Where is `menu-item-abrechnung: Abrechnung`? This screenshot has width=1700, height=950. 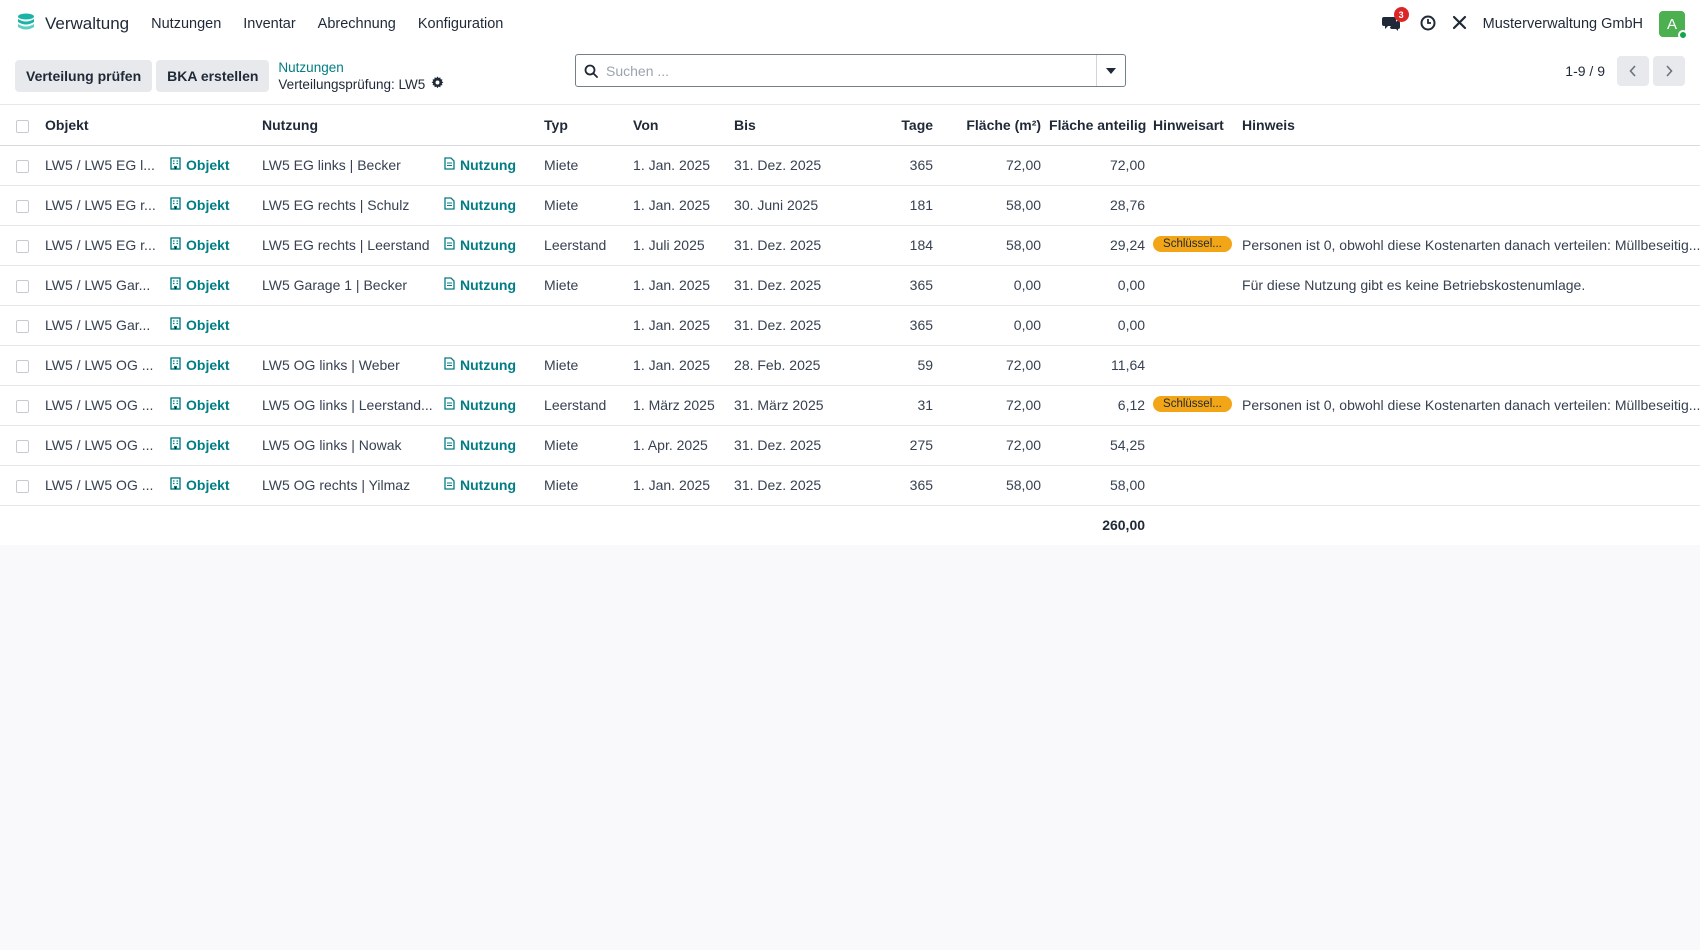
menu-item-abrechnung: Abrechnung is located at coordinates (357, 24).